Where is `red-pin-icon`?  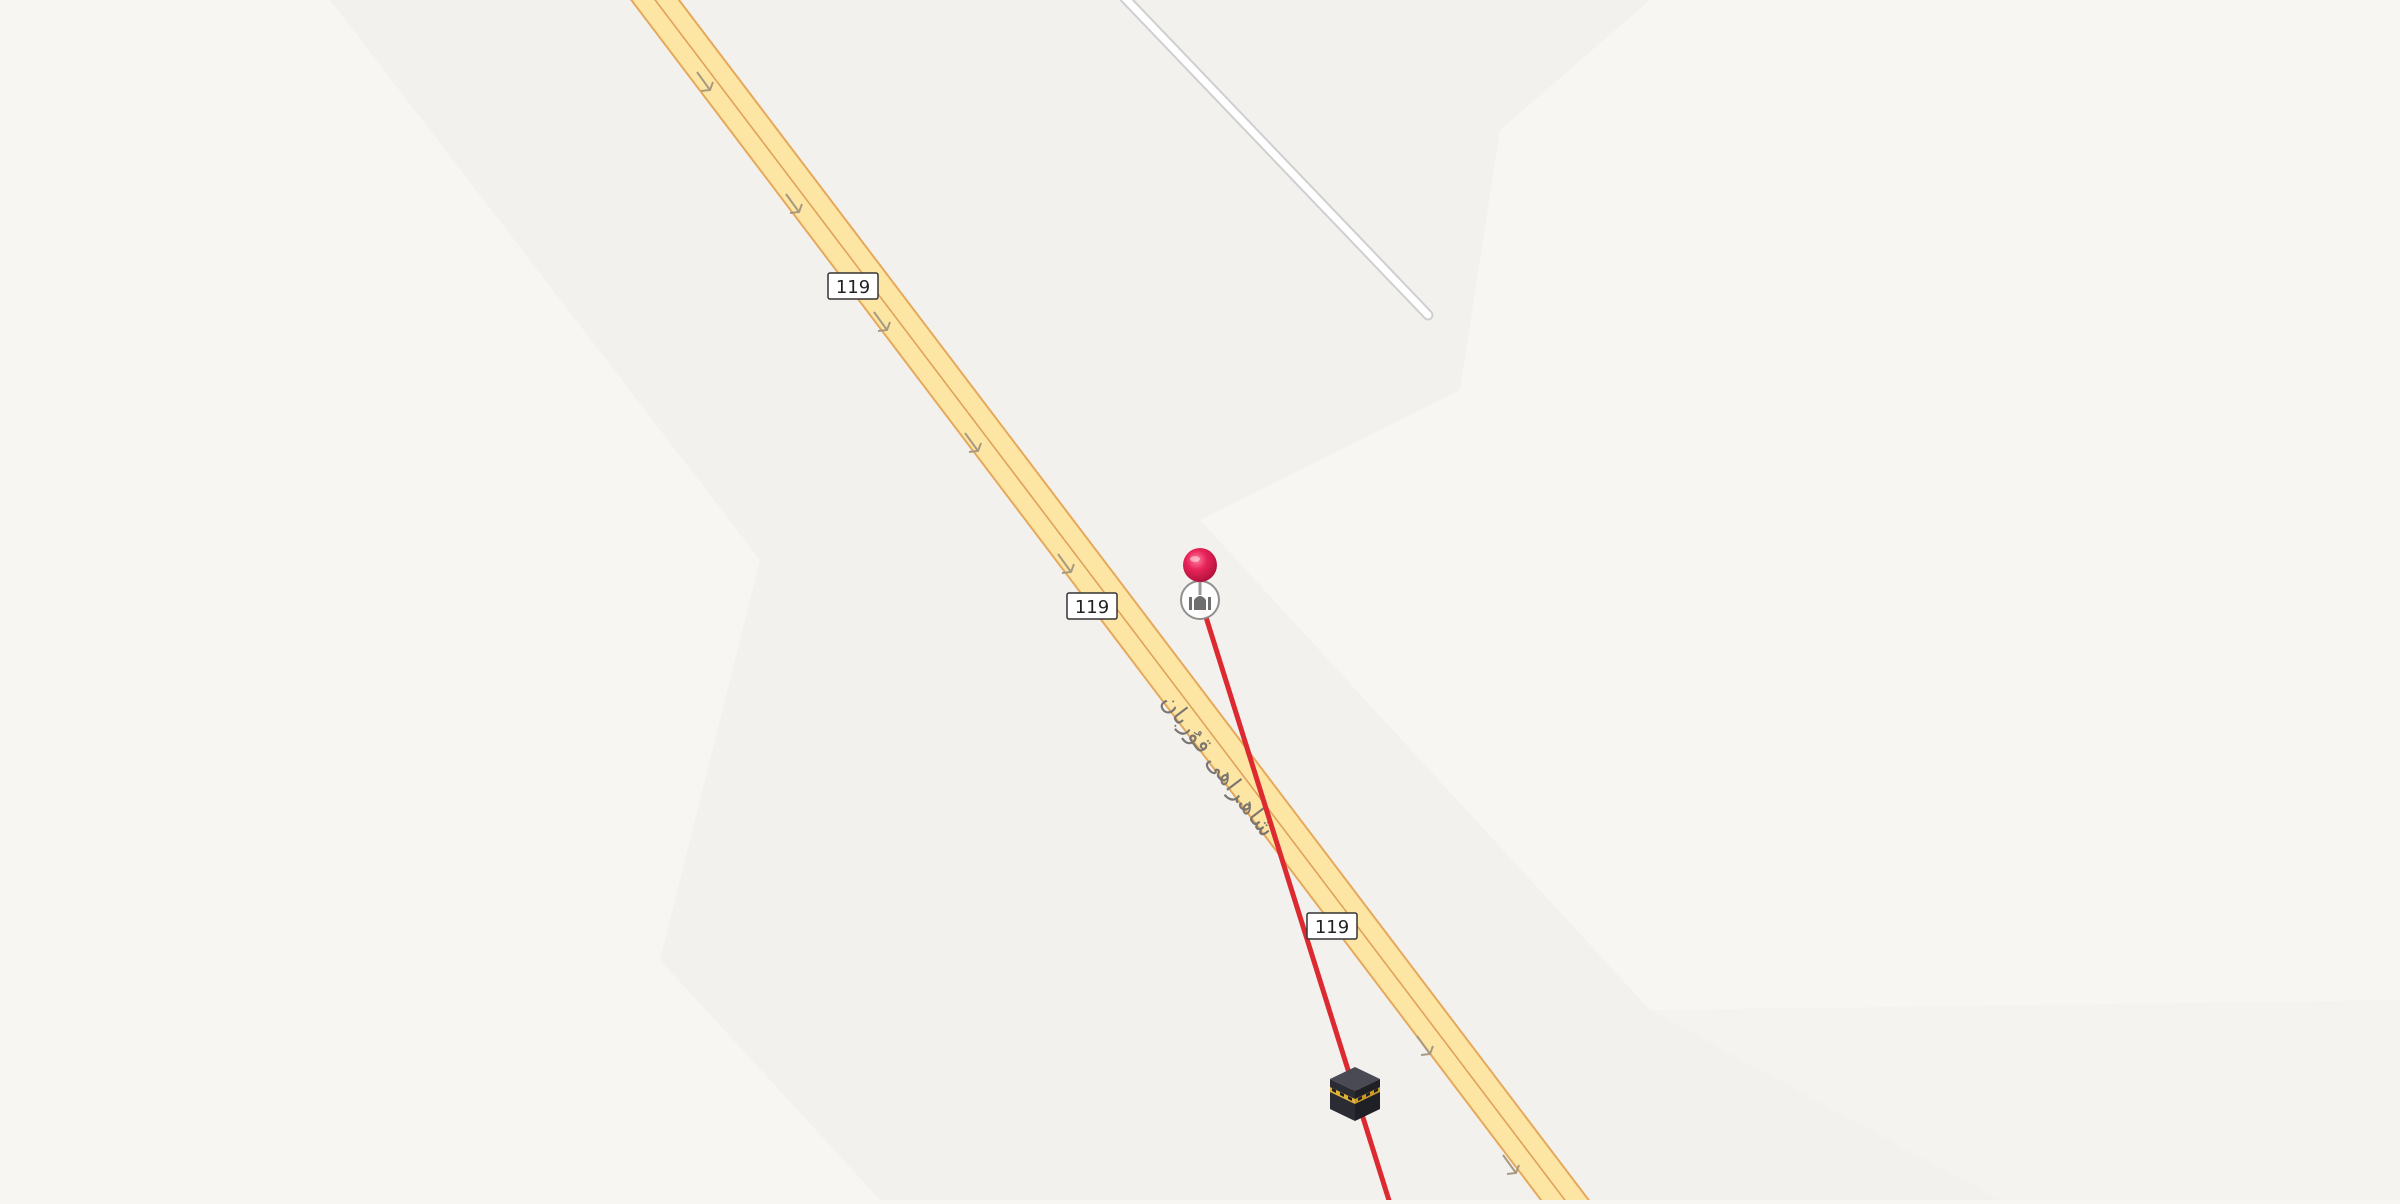
red-pin-icon is located at coordinates (1200, 565).